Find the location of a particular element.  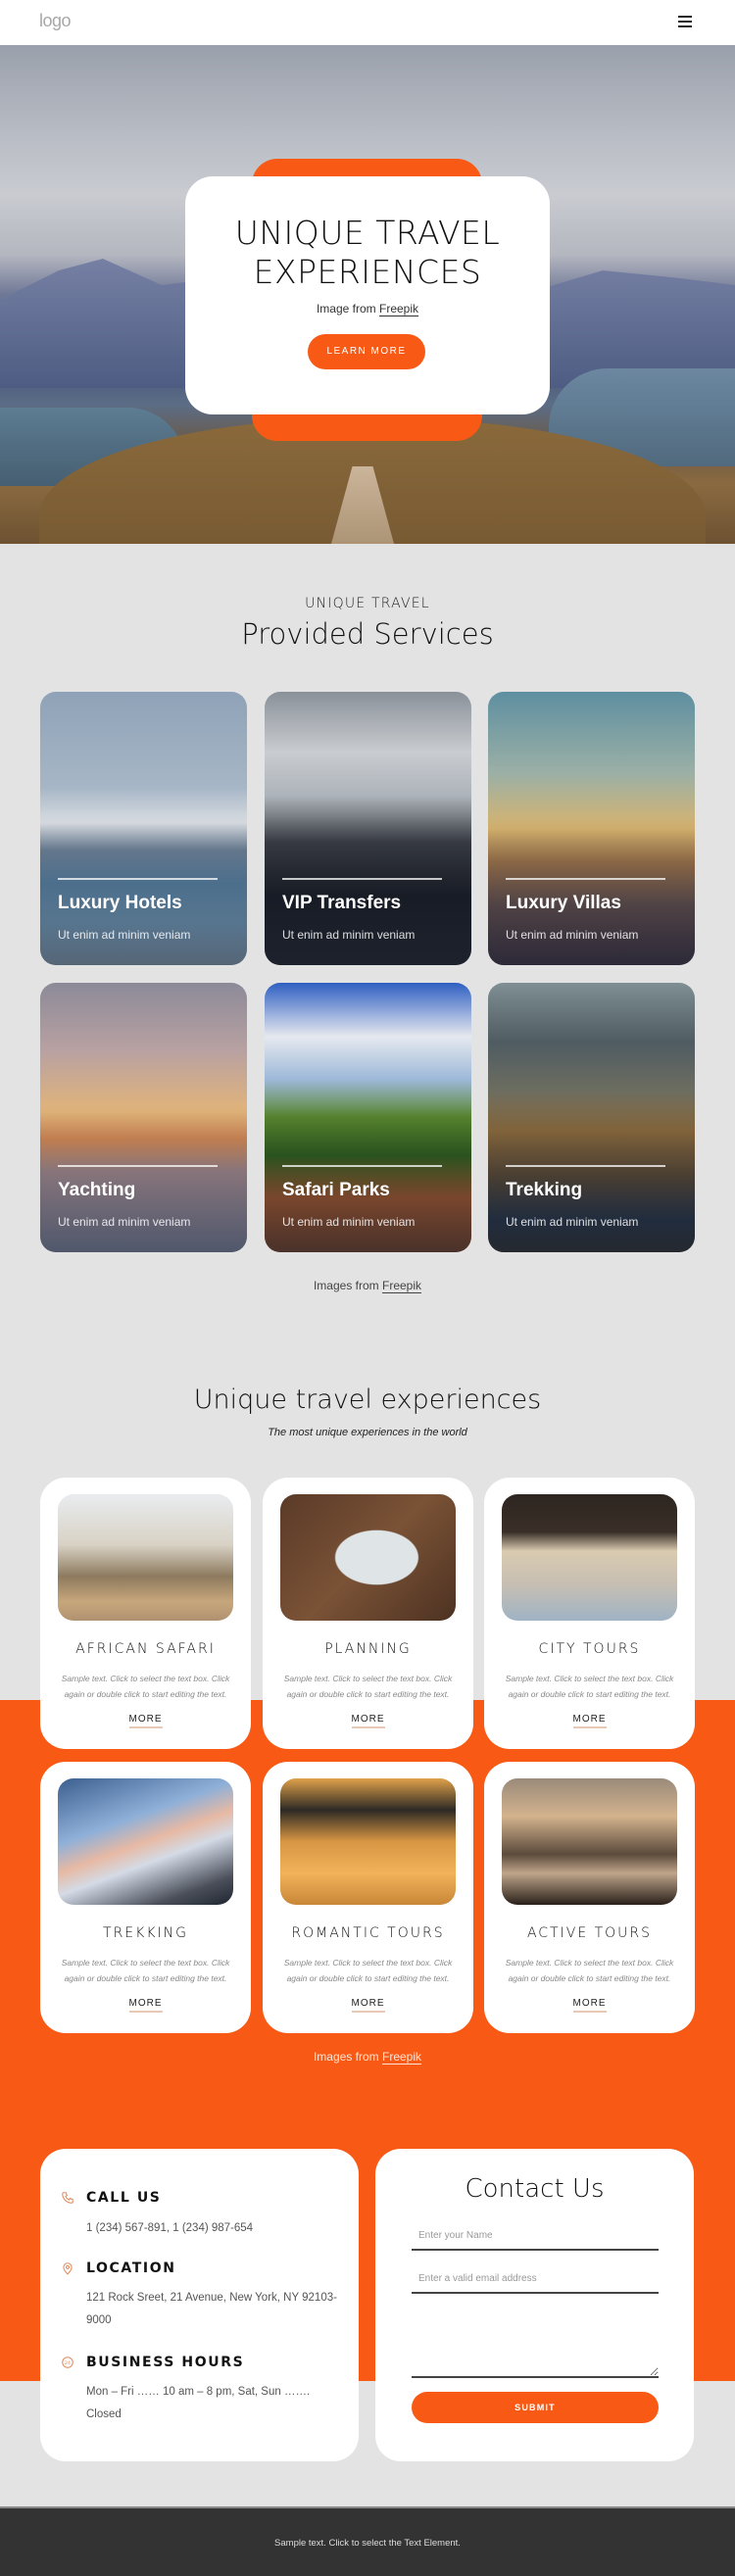

experiences-credit: Images from Freepik is located at coordinates (367, 2057).